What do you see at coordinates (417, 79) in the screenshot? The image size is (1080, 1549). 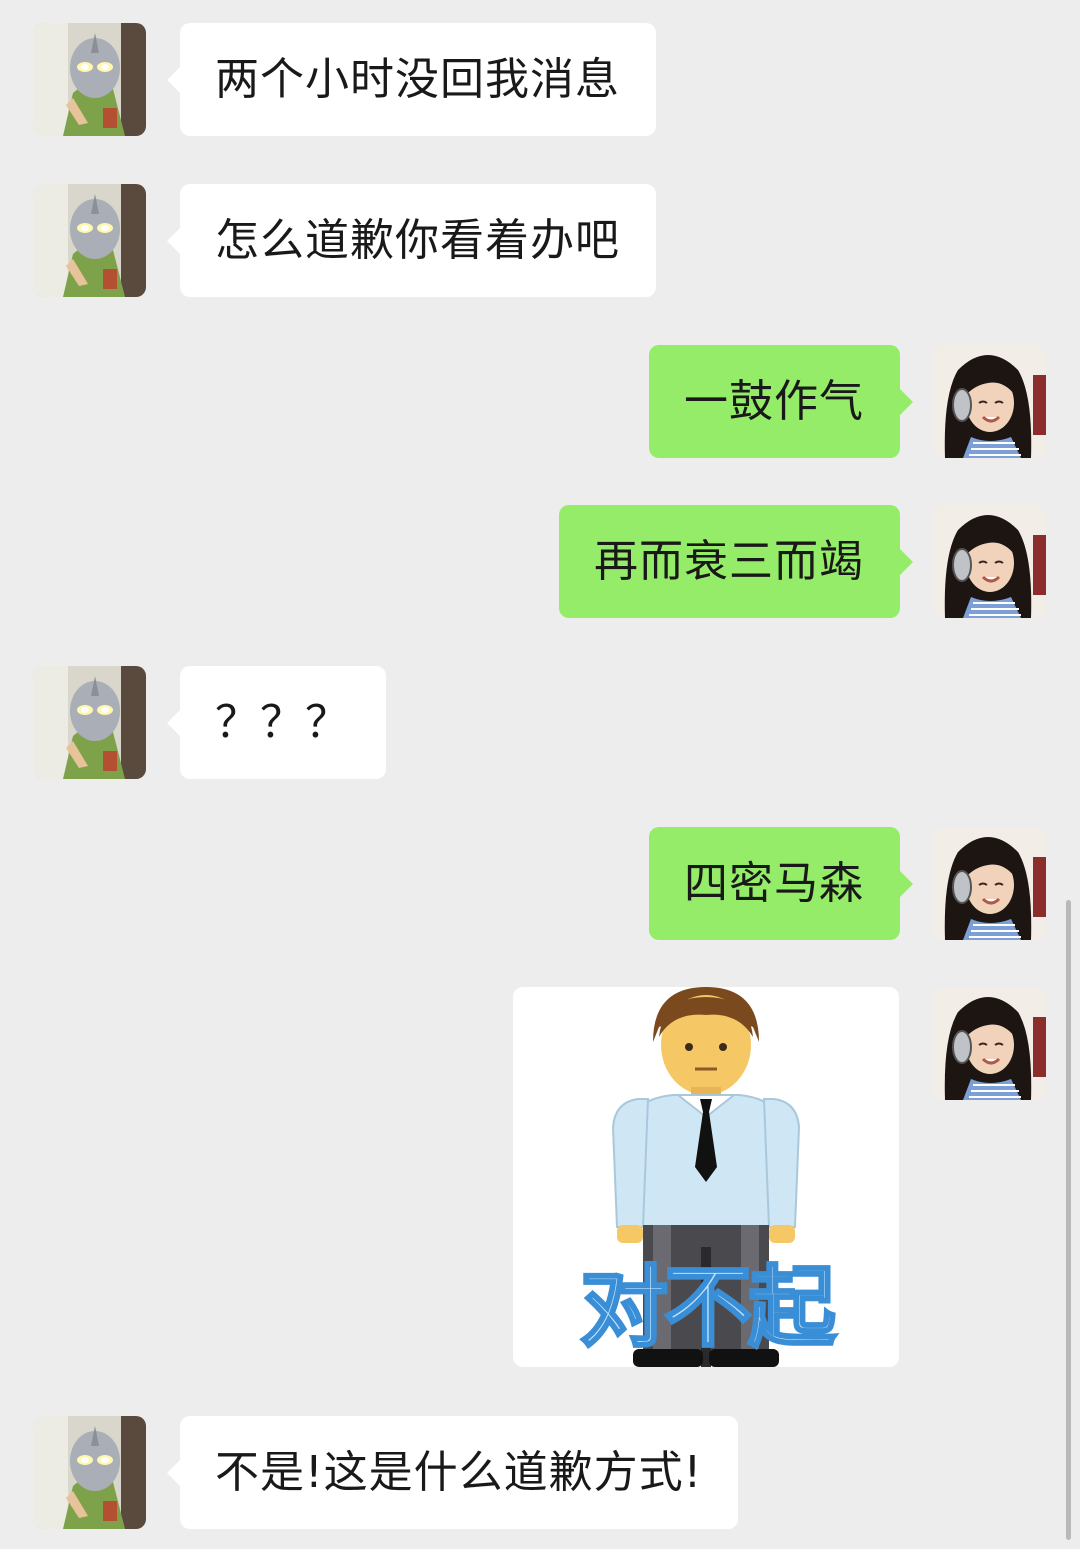 I see `message-text: 两个小时没回我消息` at bounding box center [417, 79].